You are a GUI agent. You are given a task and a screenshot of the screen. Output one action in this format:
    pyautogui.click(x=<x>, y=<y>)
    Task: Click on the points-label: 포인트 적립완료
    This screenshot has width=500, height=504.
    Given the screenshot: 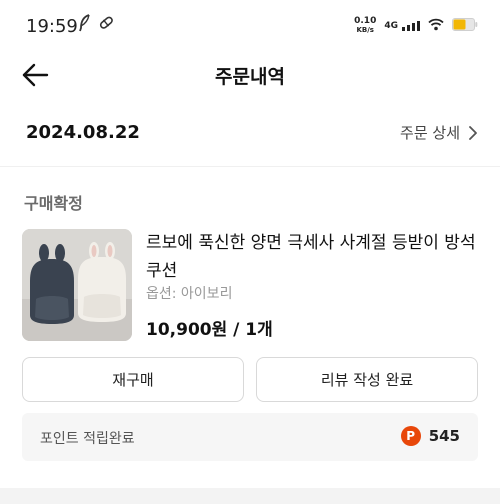 What is the action you would take?
    pyautogui.click(x=87, y=439)
    